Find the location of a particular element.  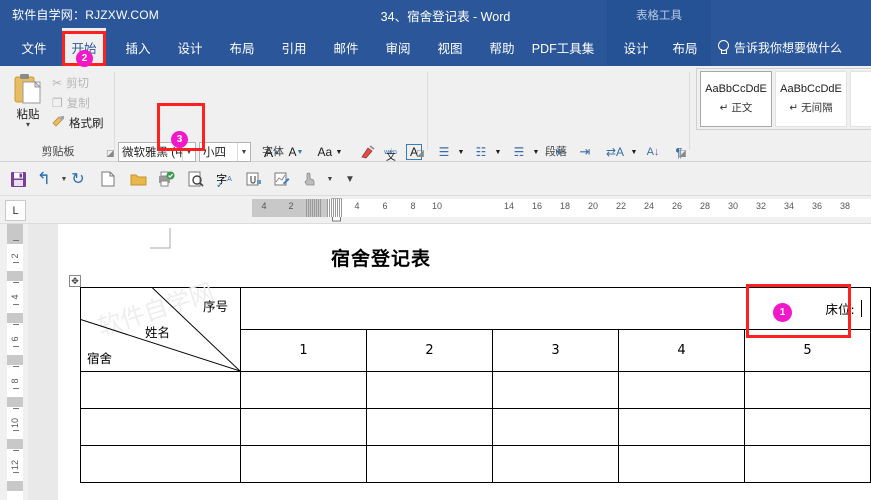

format-painter-button: 格式刷 is located at coordinates (78, 122).